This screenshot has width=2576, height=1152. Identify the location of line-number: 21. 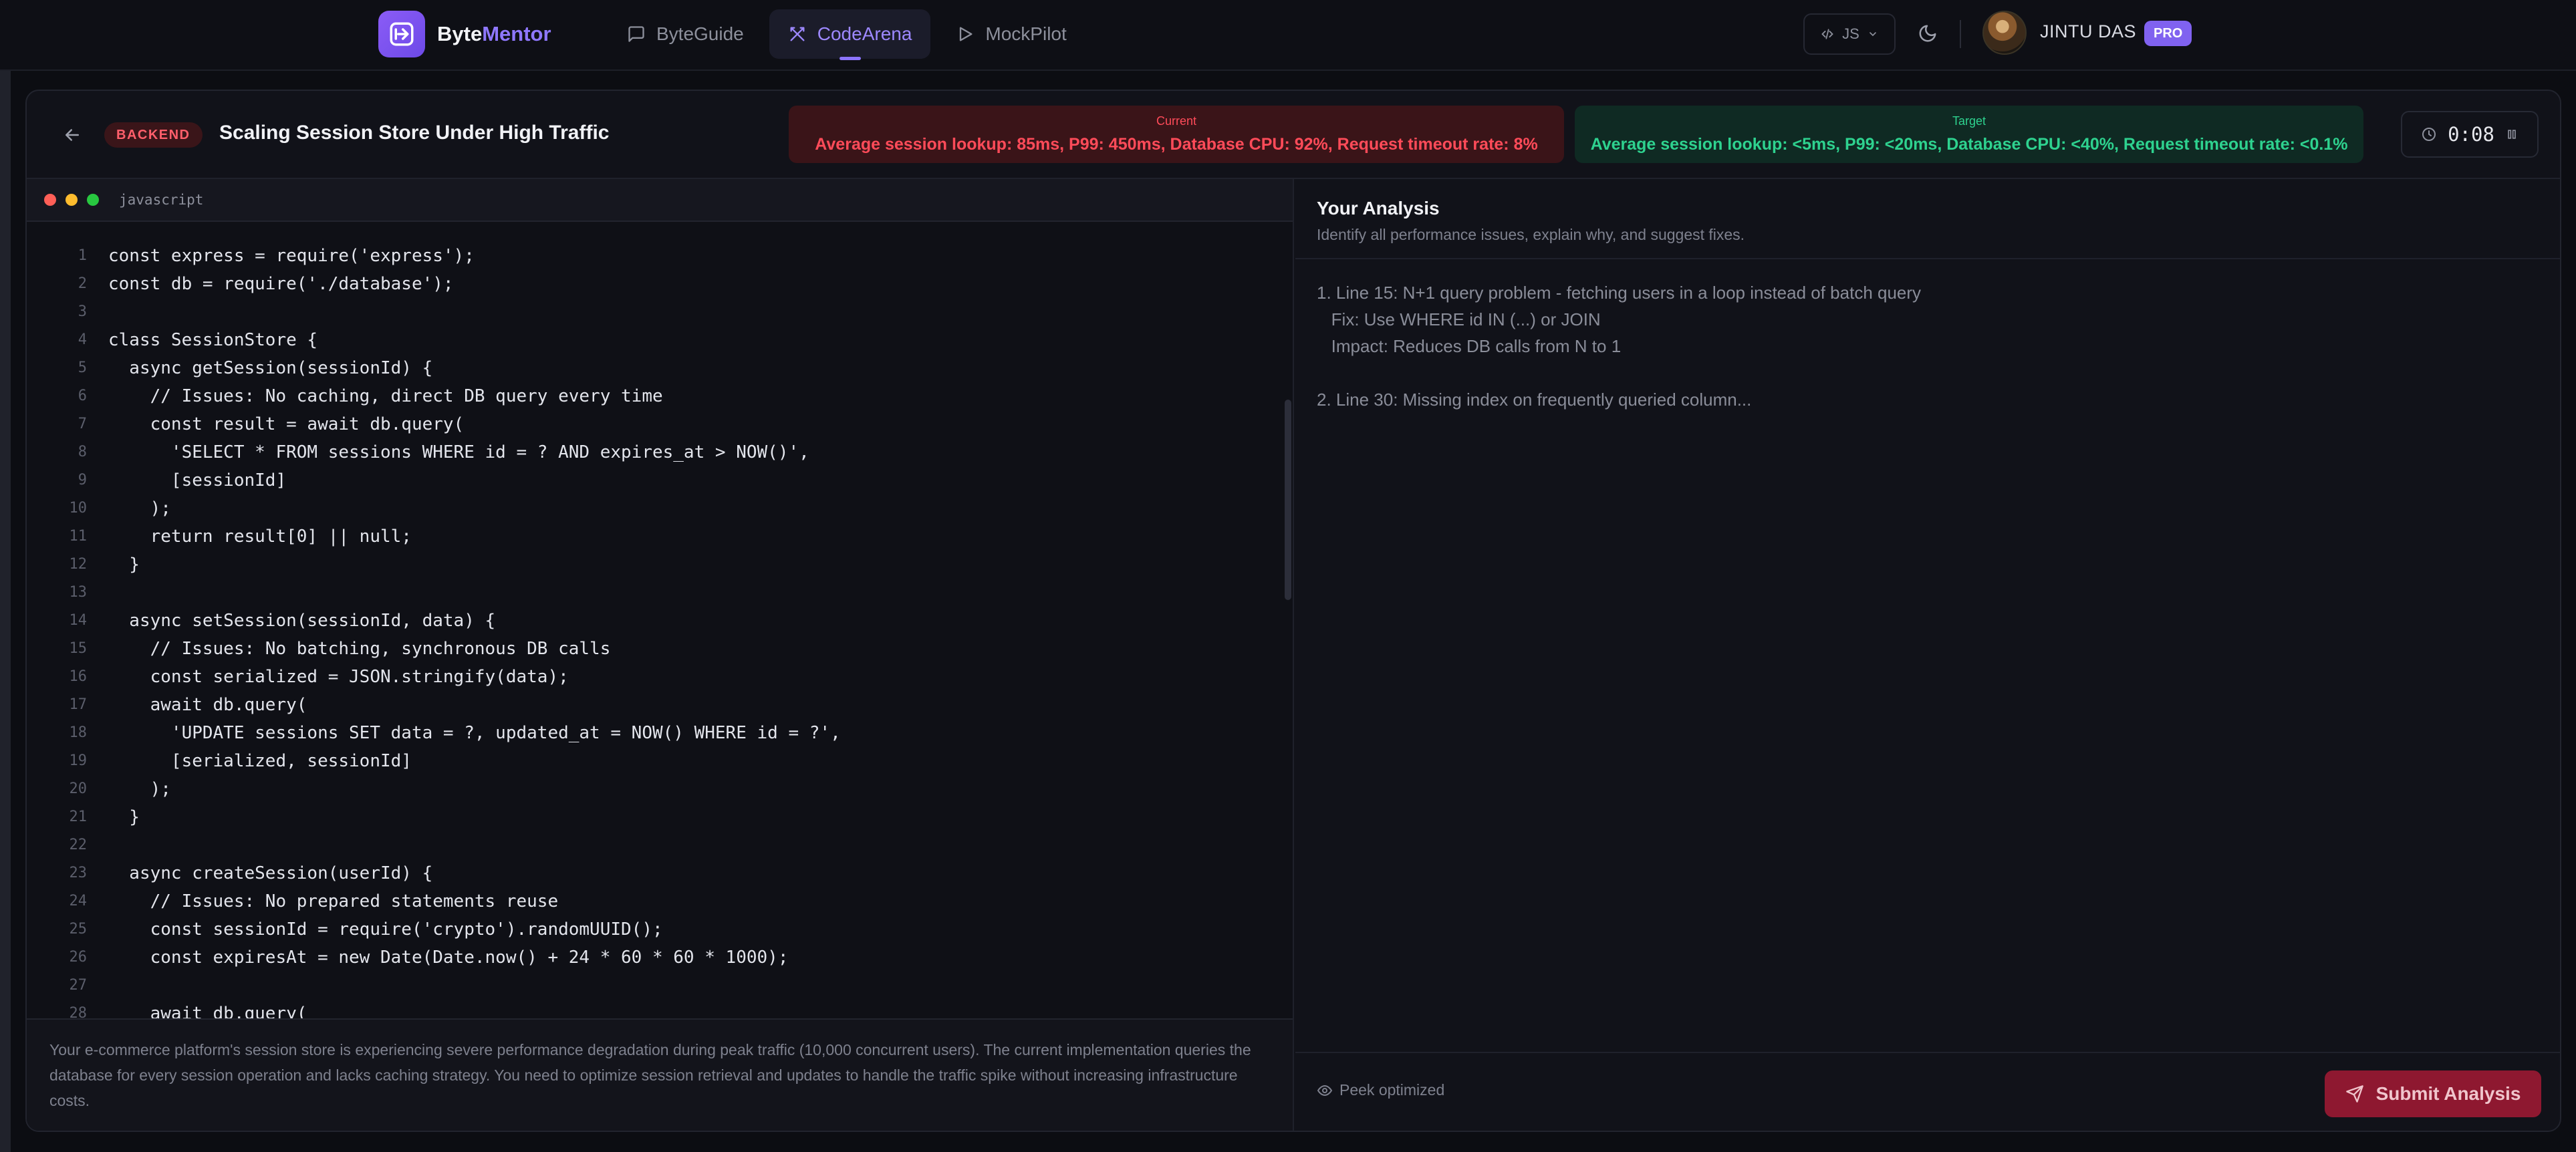
(78, 817).